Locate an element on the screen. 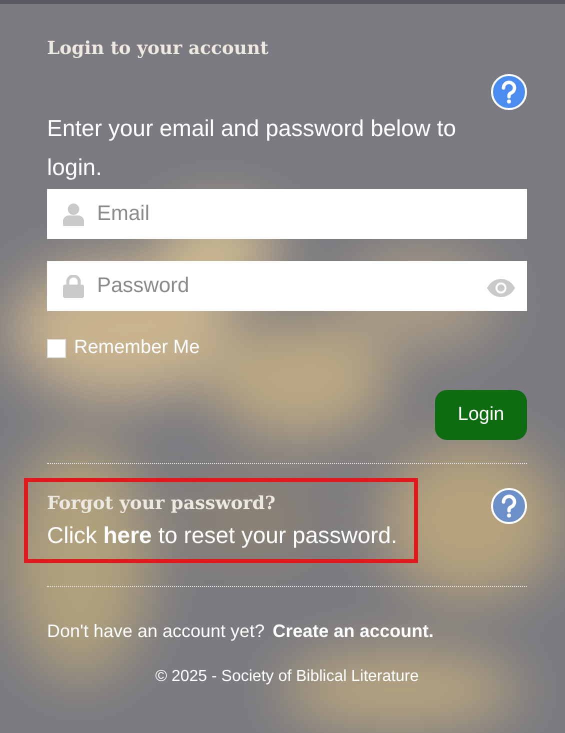 Image resolution: width=565 pixels, height=733 pixels. create-account-link: Create an account. is located at coordinates (353, 631).